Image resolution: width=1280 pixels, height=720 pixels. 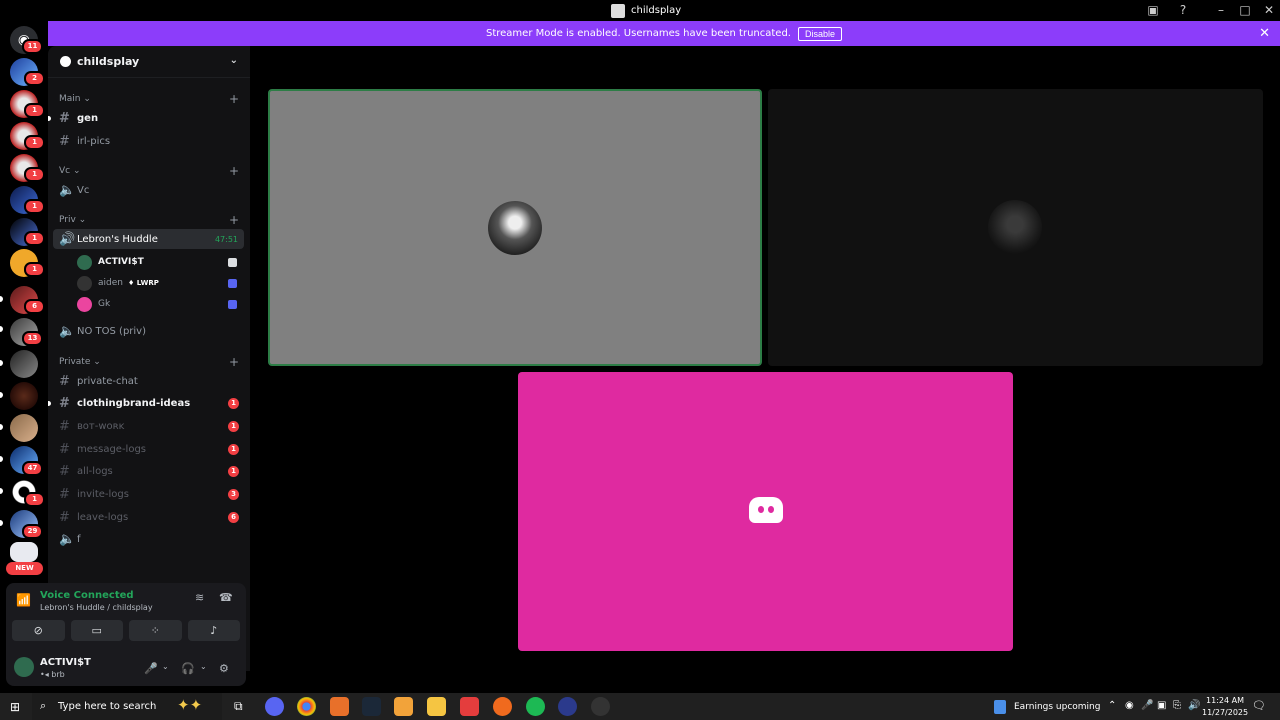 What do you see at coordinates (32, 468) in the screenshot?
I see `server-badge: 47` at bounding box center [32, 468].